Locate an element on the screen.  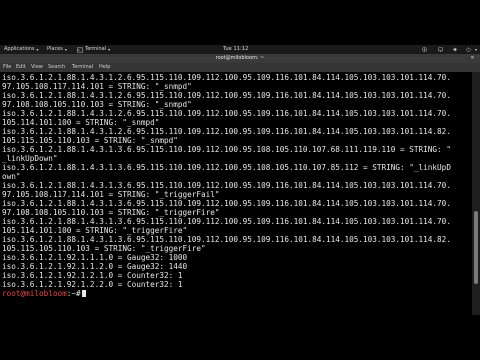
places-label: Places is located at coordinates (55, 49).